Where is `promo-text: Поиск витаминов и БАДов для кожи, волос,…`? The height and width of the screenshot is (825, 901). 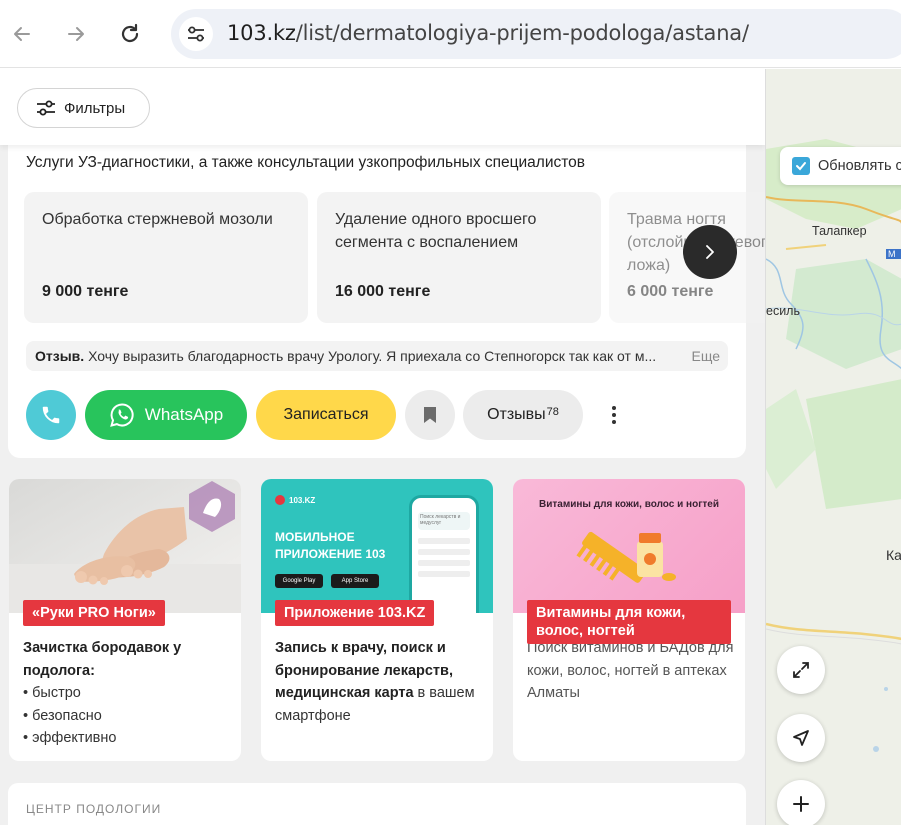 promo-text: Поиск витаминов и БАДов для кожи, волос,… is located at coordinates (631, 671).